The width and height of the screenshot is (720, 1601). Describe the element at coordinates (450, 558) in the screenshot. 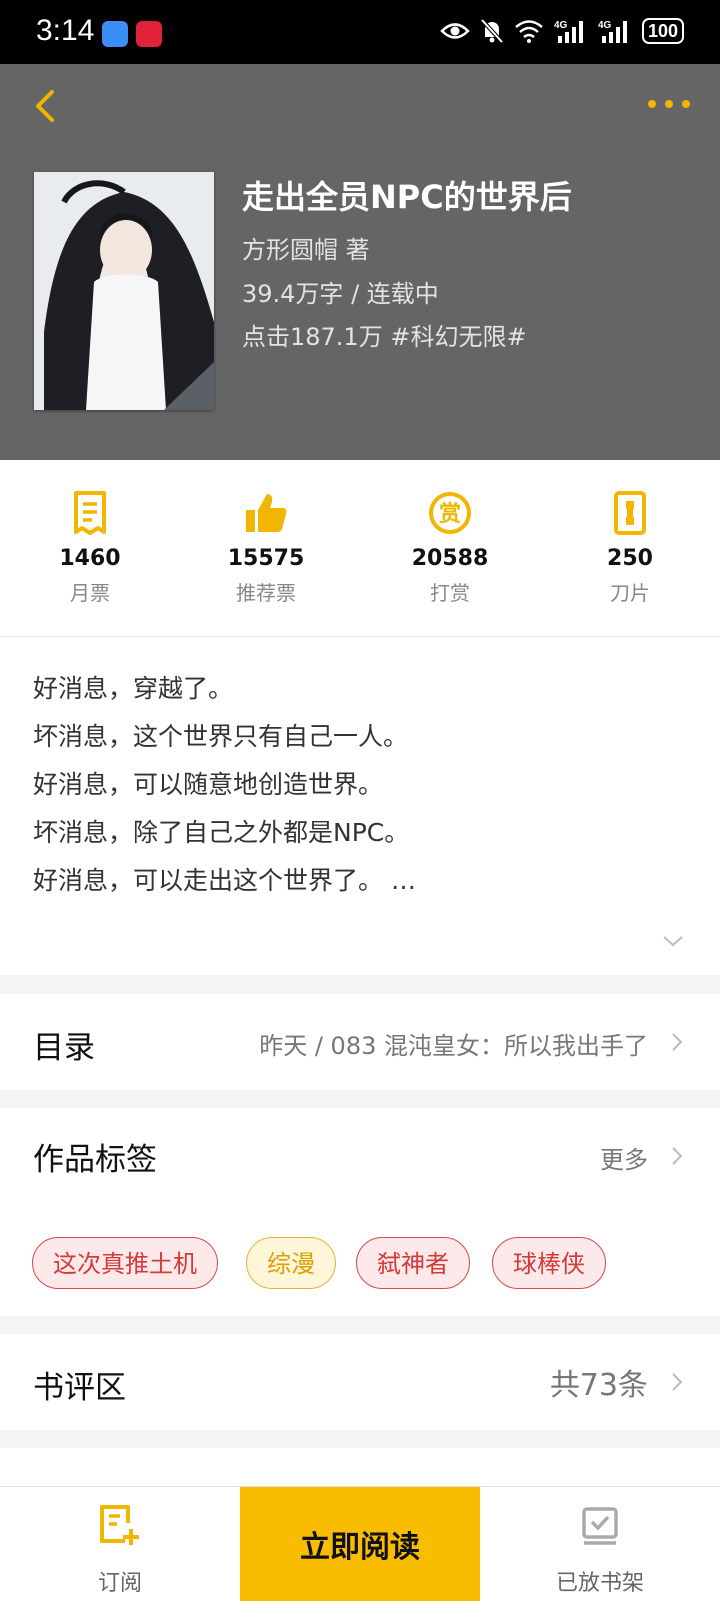

I see `stat-value: 20588` at that location.